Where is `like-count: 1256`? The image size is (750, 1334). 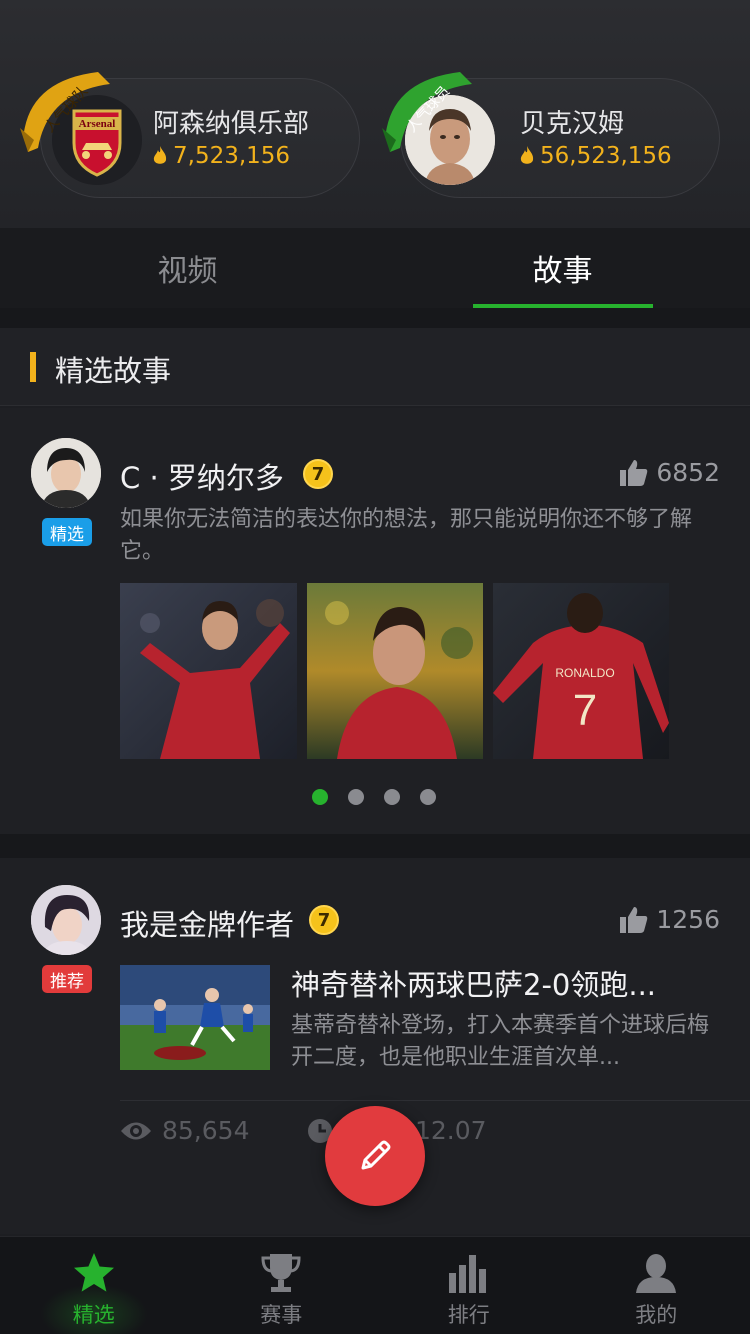 like-count: 1256 is located at coordinates (670, 919).